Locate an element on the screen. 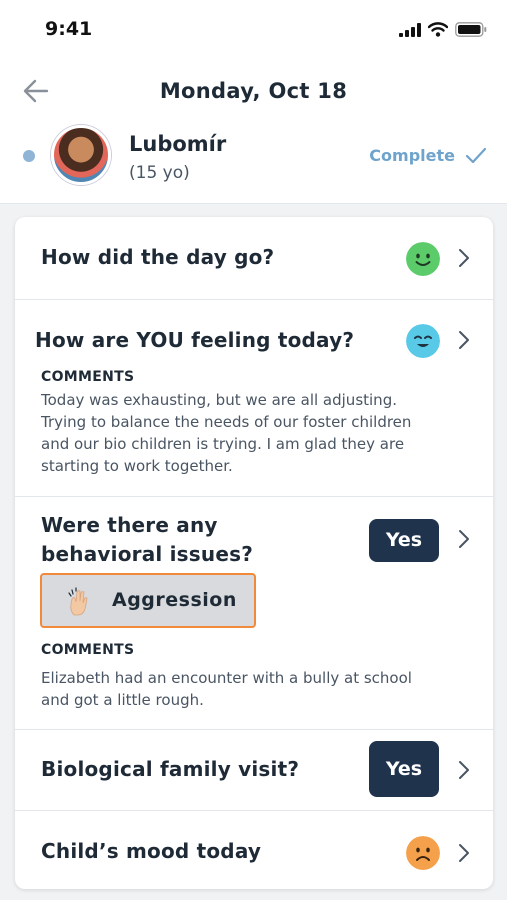 Image resolution: width=507 pixels, height=900 pixels. status-icons is located at coordinates (443, 29).